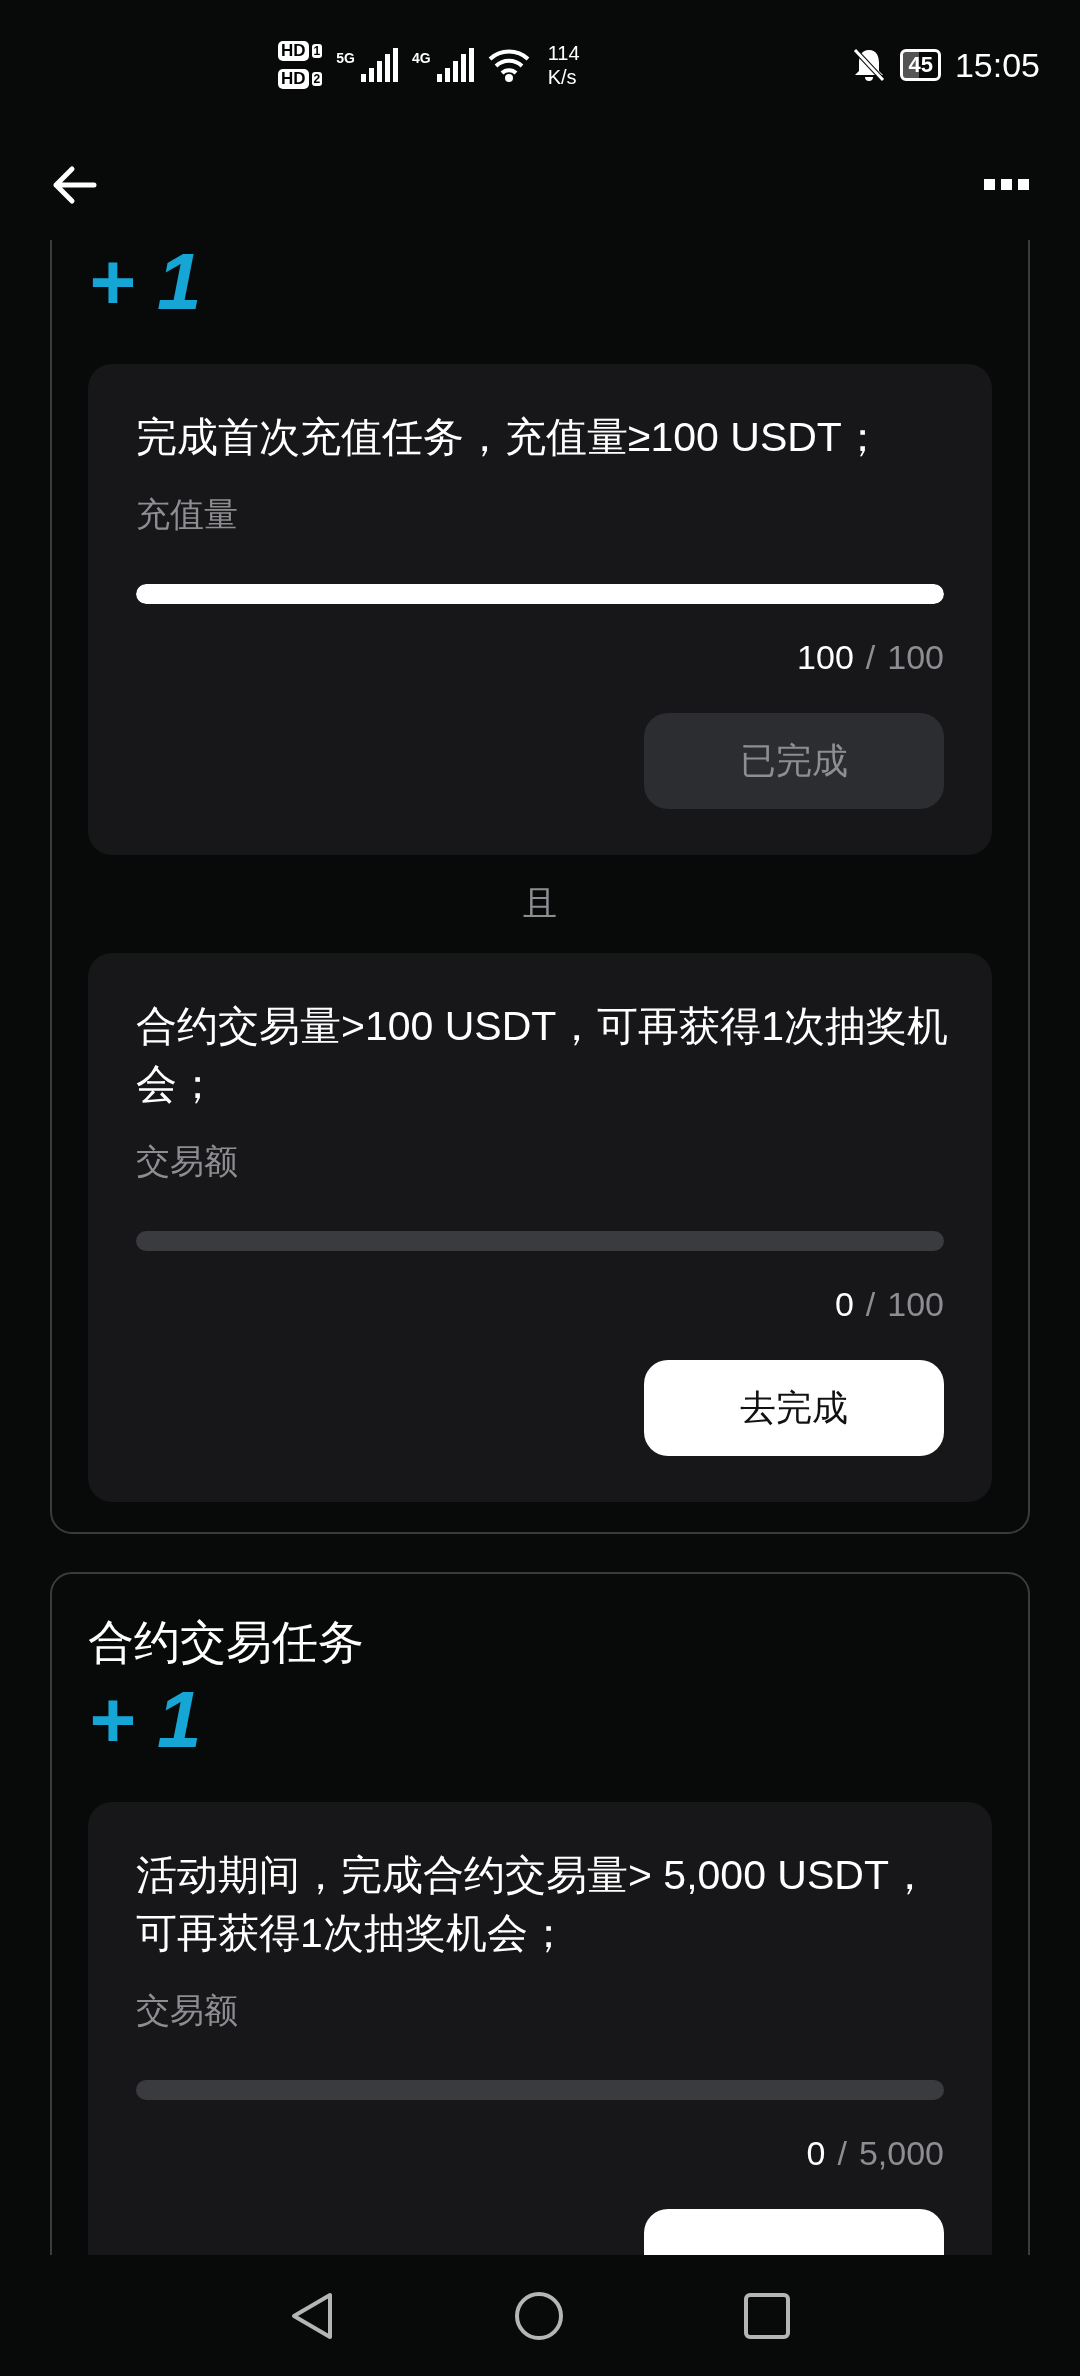  Describe the element at coordinates (226, 1642) in the screenshot. I see `section-title: 合约交易任务` at that location.